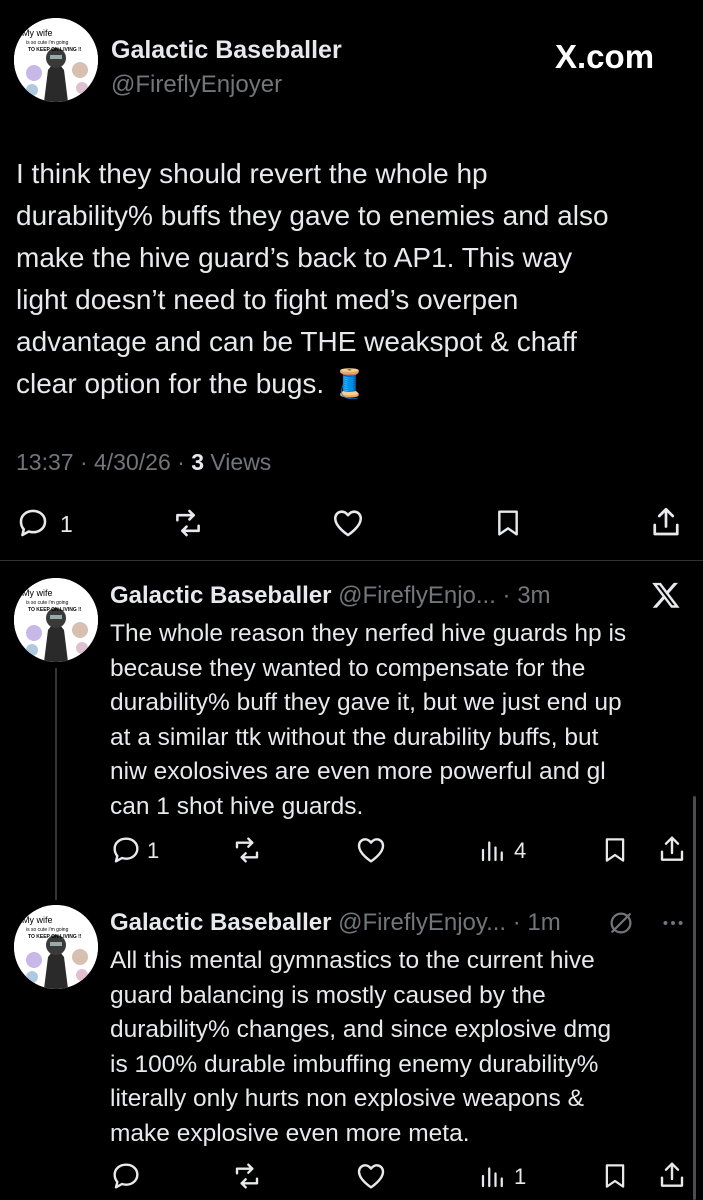 This screenshot has height=1200, width=703. I want to click on thread-line, so click(56, 784).